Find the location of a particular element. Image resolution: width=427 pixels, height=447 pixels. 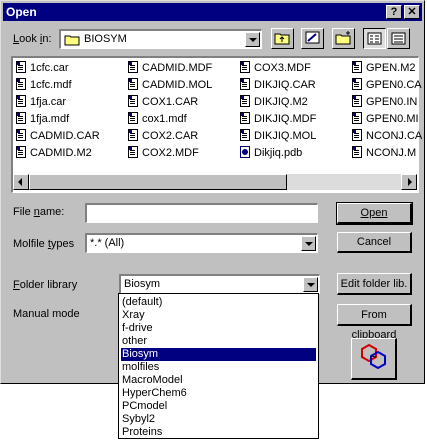

folder-library-option: Biosym is located at coordinates (218, 354).